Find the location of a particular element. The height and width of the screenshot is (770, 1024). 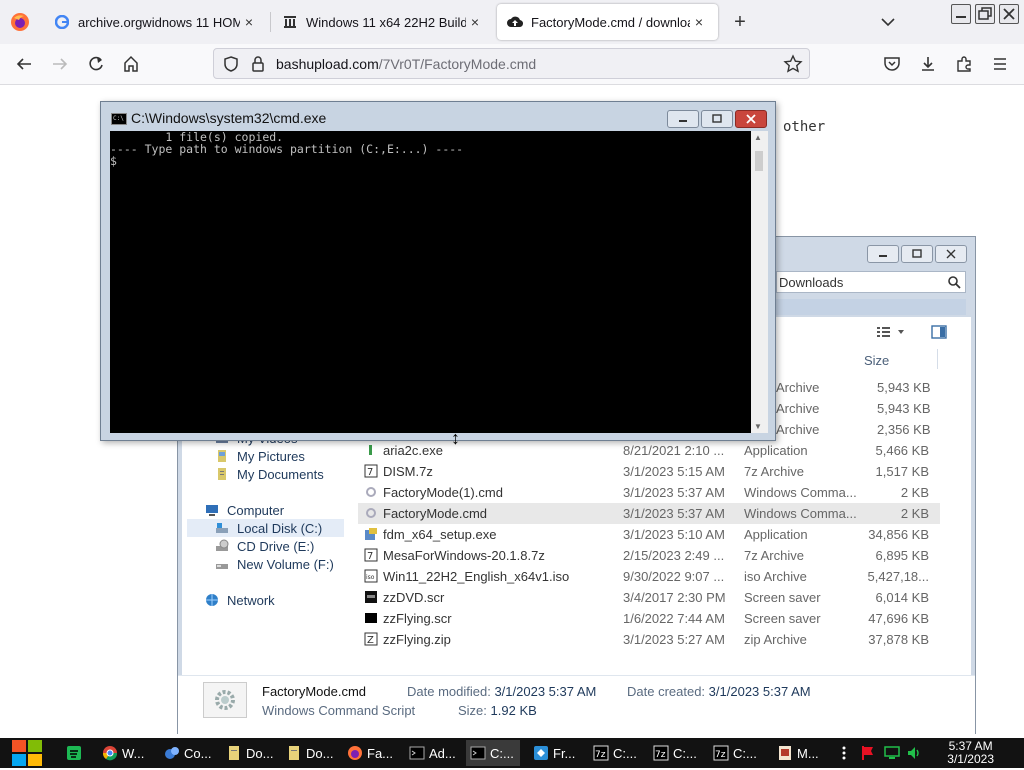

explorer-maximize-button is located at coordinates (917, 254).